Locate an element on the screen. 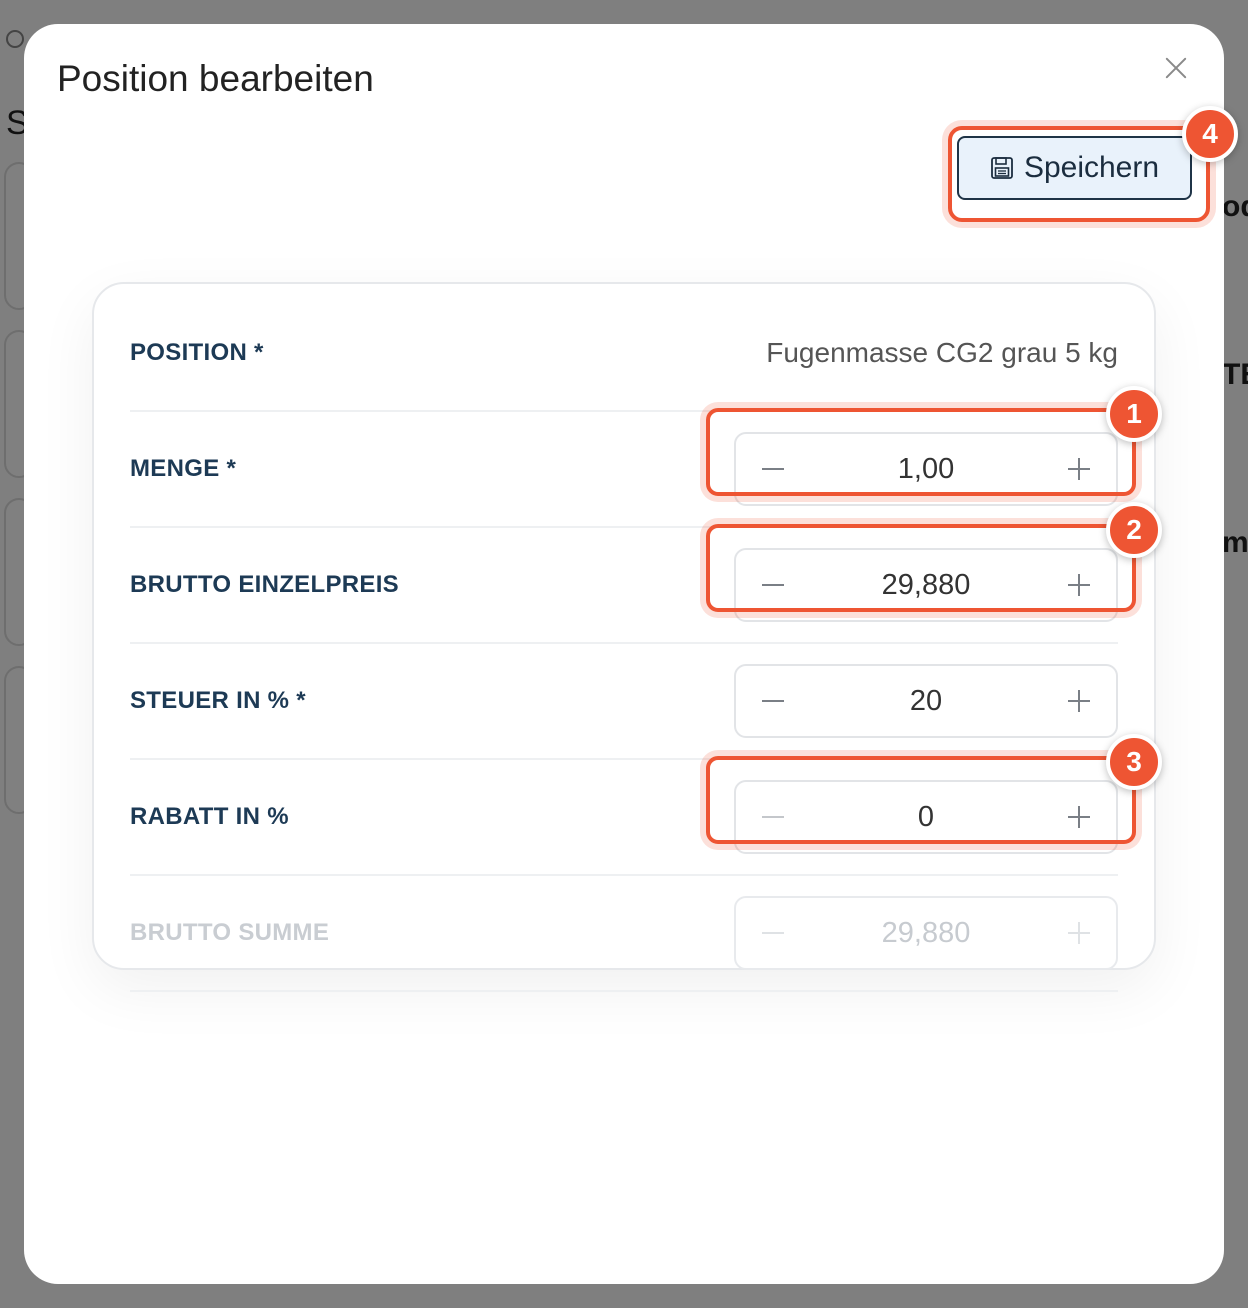  position-label: POSITION * is located at coordinates (197, 352).